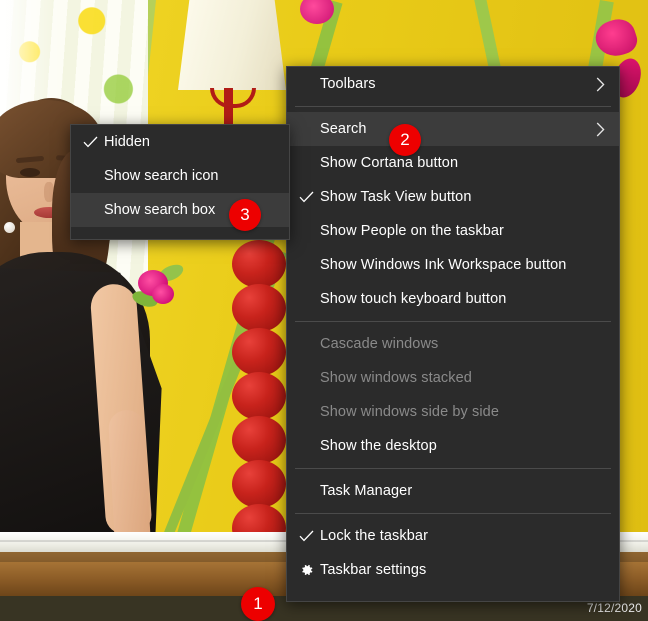 This screenshot has width=648, height=621. What do you see at coordinates (396, 197) in the screenshot?
I see `menu-item-label: Show Task View button` at bounding box center [396, 197].